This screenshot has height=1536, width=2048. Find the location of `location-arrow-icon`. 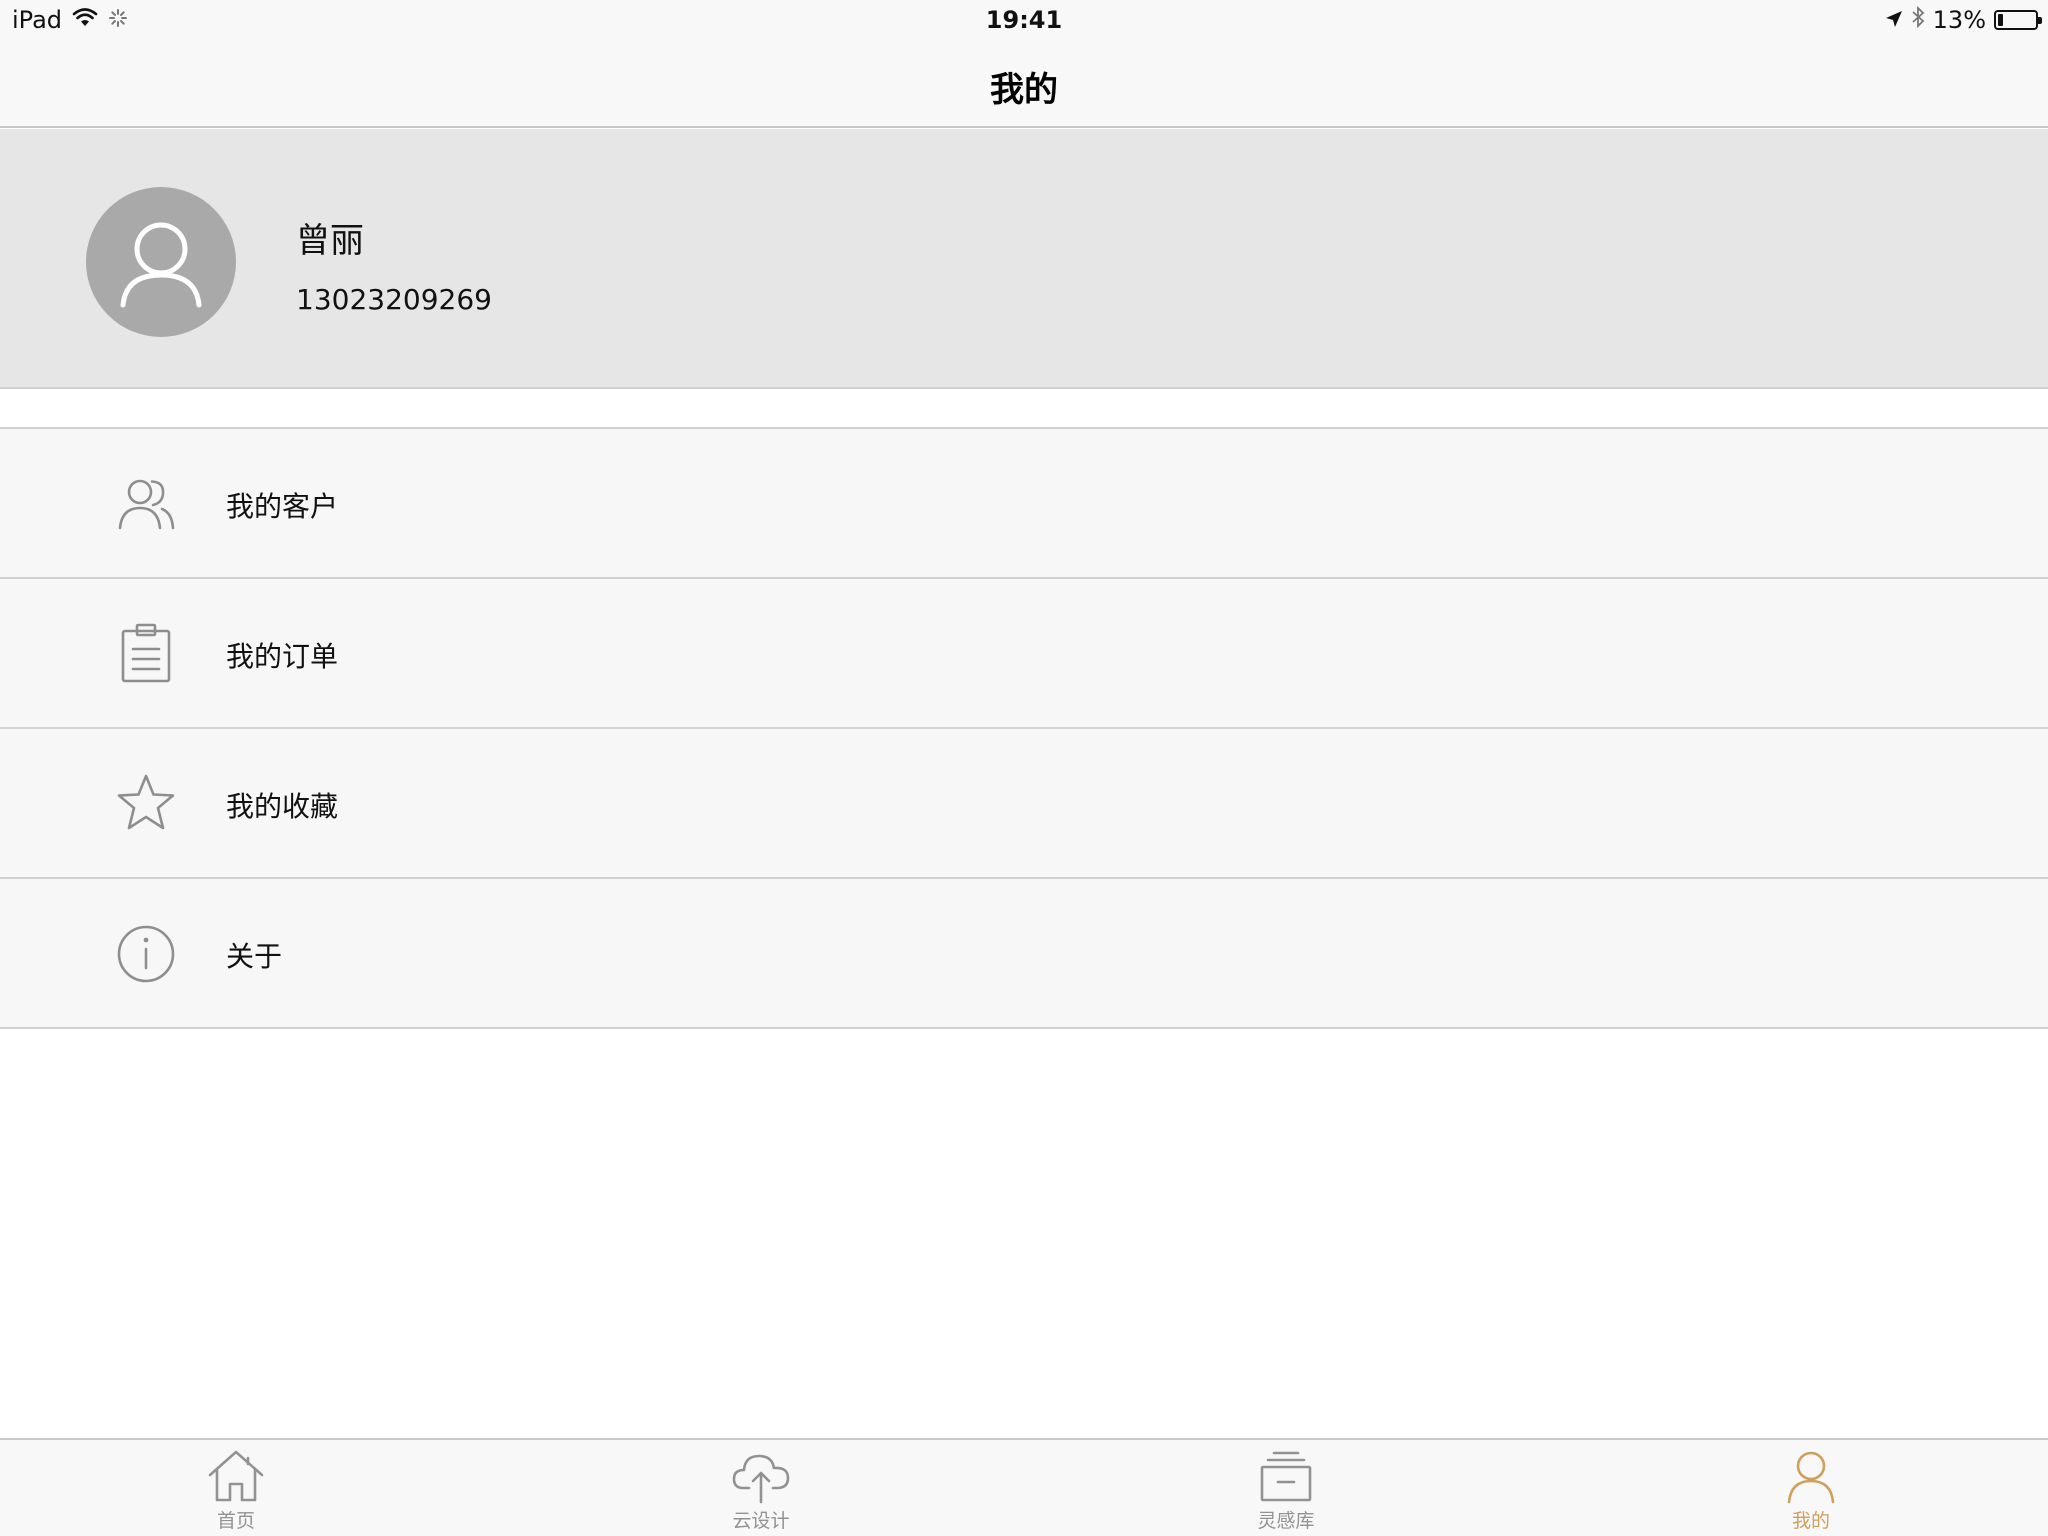

location-arrow-icon is located at coordinates (1894, 20).